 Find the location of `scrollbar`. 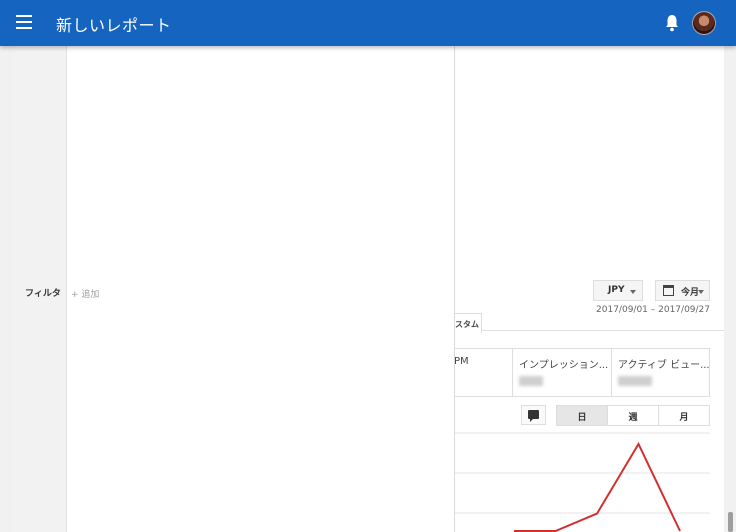

scrollbar is located at coordinates (730, 522).